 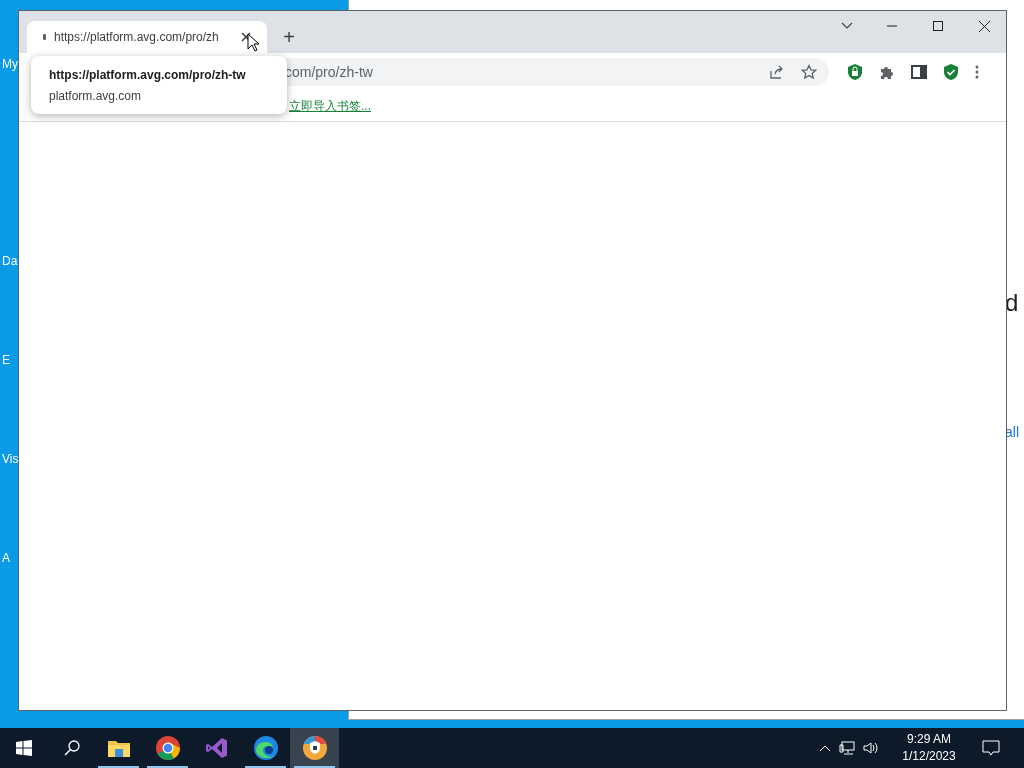 What do you see at coordinates (847, 748) in the screenshot?
I see `network-icon` at bounding box center [847, 748].